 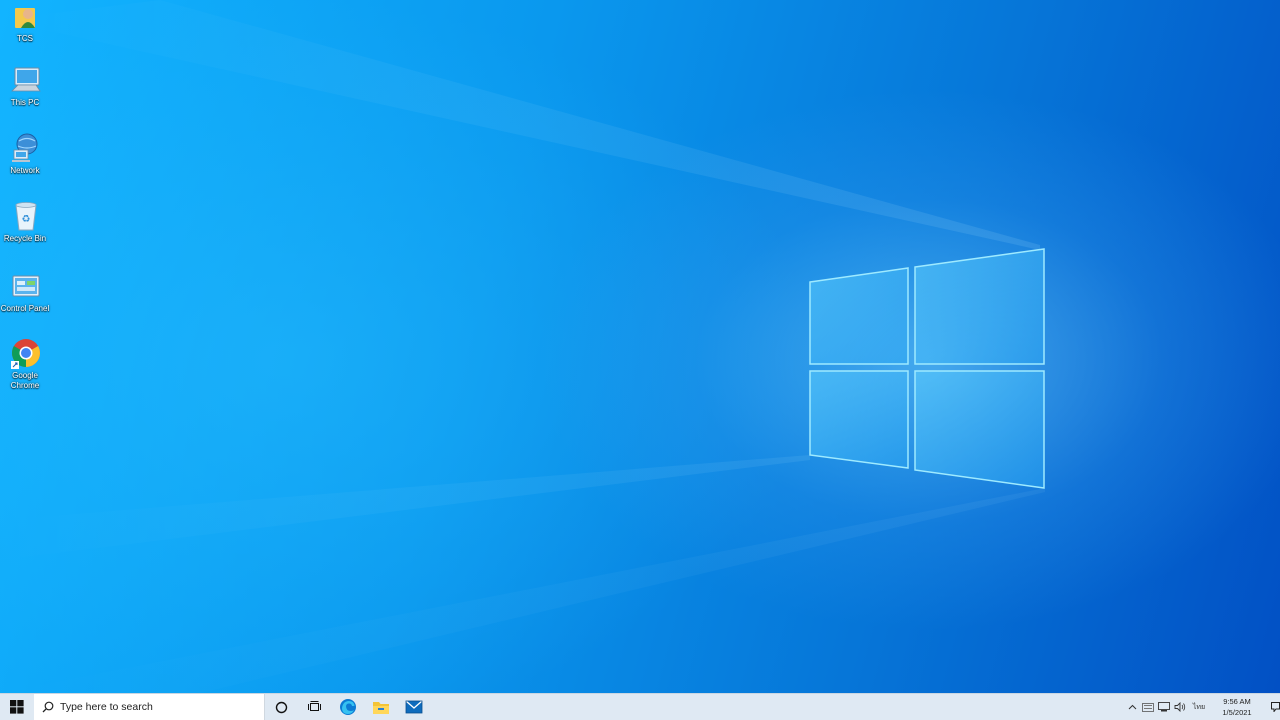 What do you see at coordinates (1132, 707) in the screenshot?
I see `show-hidden-icons-chevron-up-icon` at bounding box center [1132, 707].